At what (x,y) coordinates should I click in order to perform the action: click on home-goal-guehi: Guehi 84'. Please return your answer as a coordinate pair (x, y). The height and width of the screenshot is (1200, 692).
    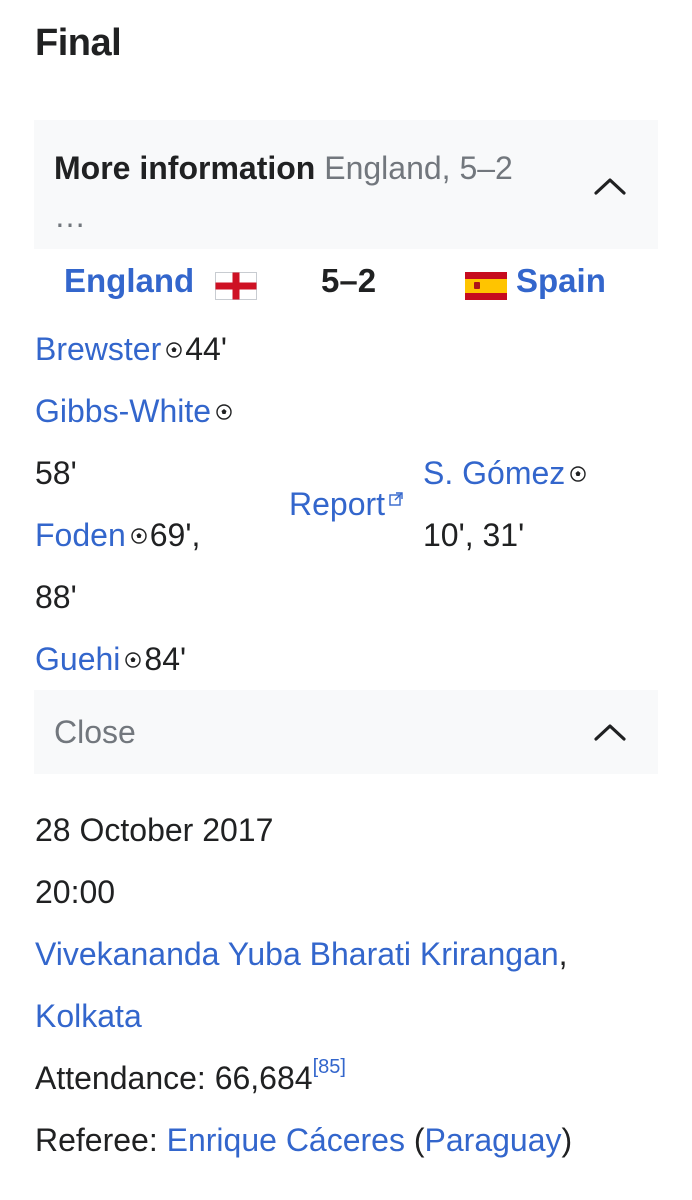
    Looking at the image, I should click on (110, 659).